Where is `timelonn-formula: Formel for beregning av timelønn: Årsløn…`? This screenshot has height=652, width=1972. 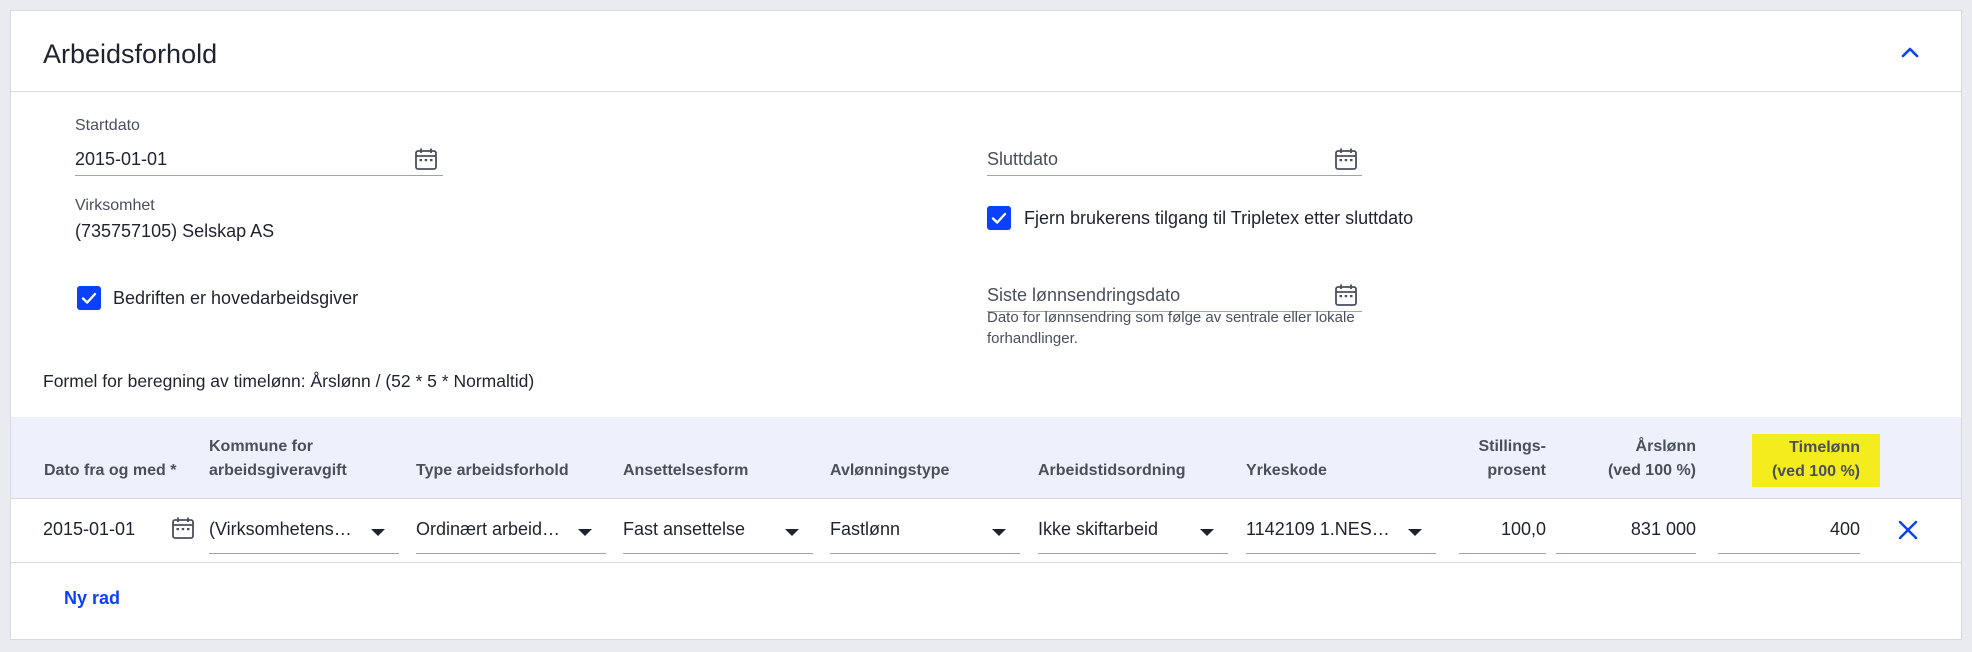
timelonn-formula: Formel for beregning av timelønn: Årsløn… is located at coordinates (289, 381).